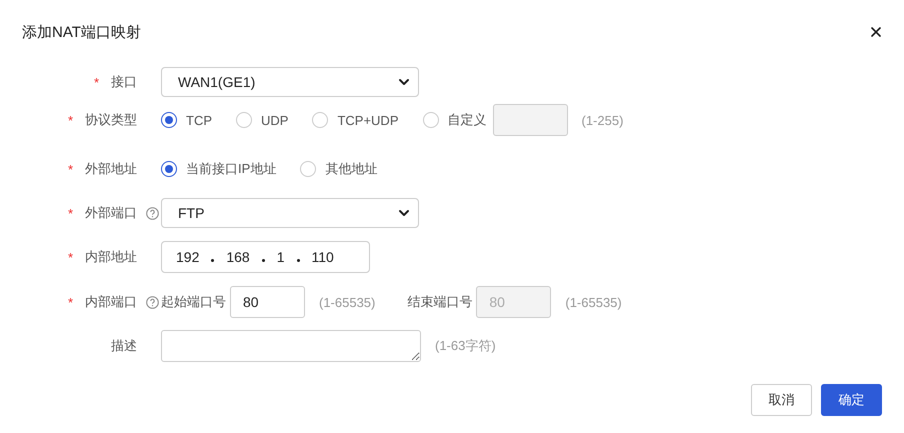 The height and width of the screenshot is (433, 904). Describe the element at coordinates (193, 302) in the screenshot. I see `port-label: 起始端口号` at that location.